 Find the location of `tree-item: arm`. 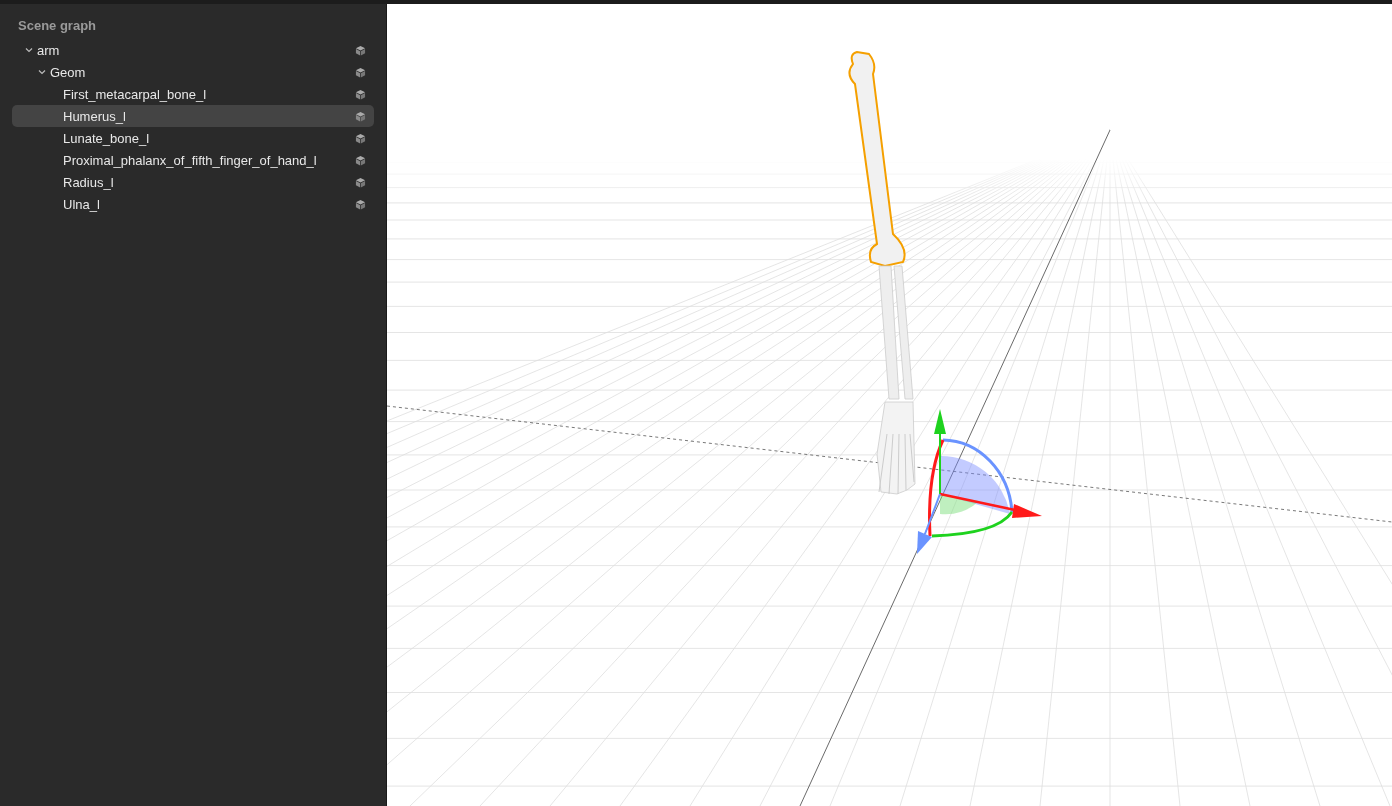

tree-item: arm is located at coordinates (193, 50).